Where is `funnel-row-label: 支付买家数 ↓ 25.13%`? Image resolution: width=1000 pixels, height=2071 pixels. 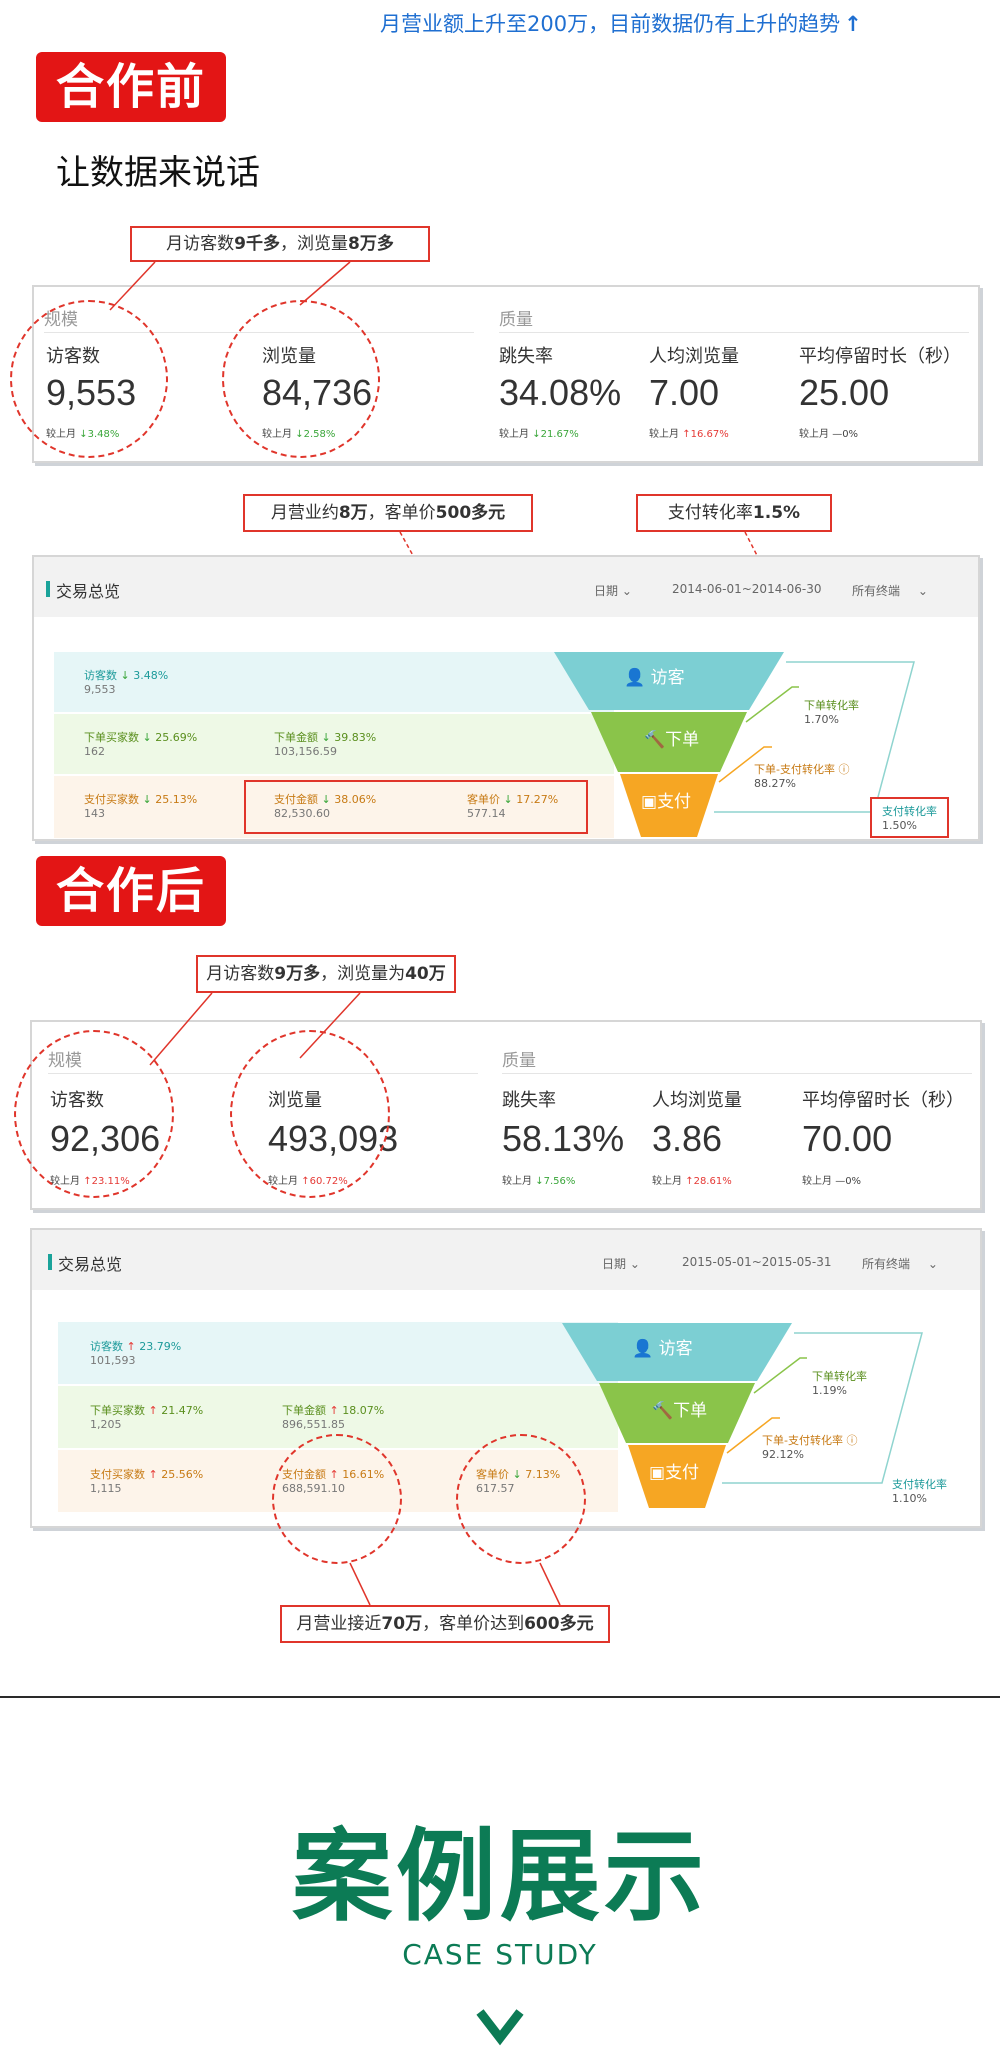 funnel-row-label: 支付买家数 ↓ 25.13% is located at coordinates (141, 799).